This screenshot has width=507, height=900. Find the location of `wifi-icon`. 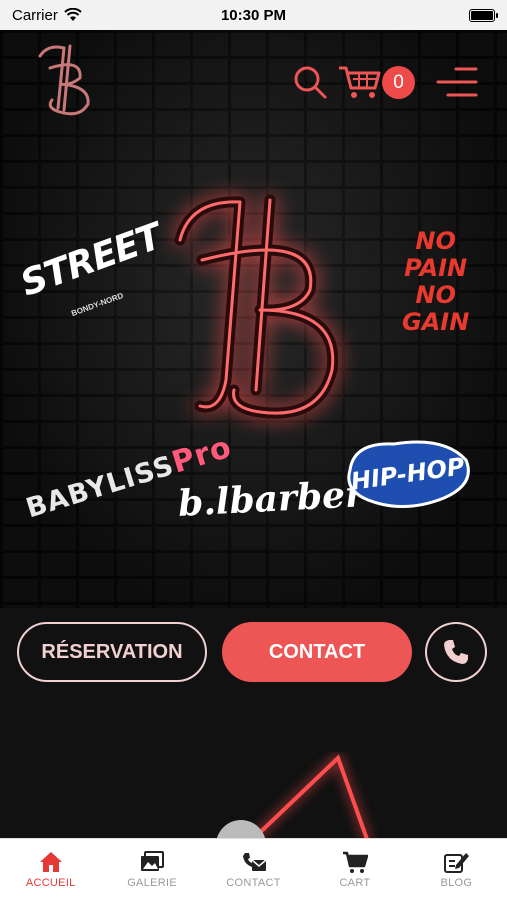

wifi-icon is located at coordinates (73, 14).